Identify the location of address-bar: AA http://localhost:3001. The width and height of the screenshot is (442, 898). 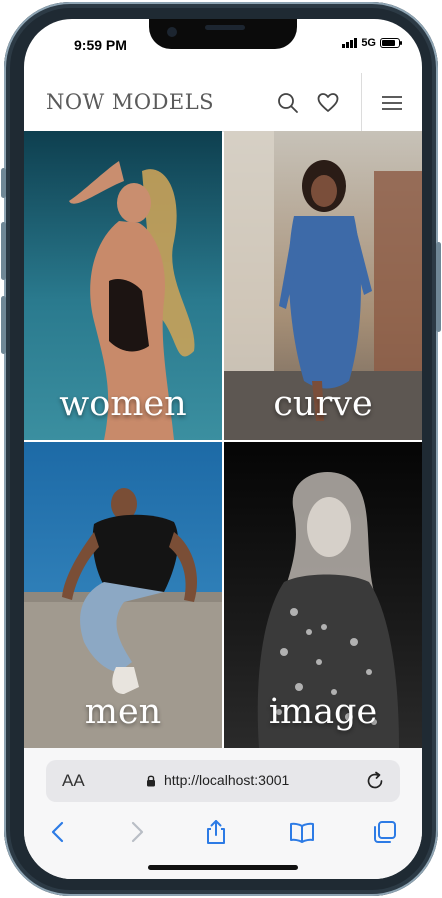
(223, 781).